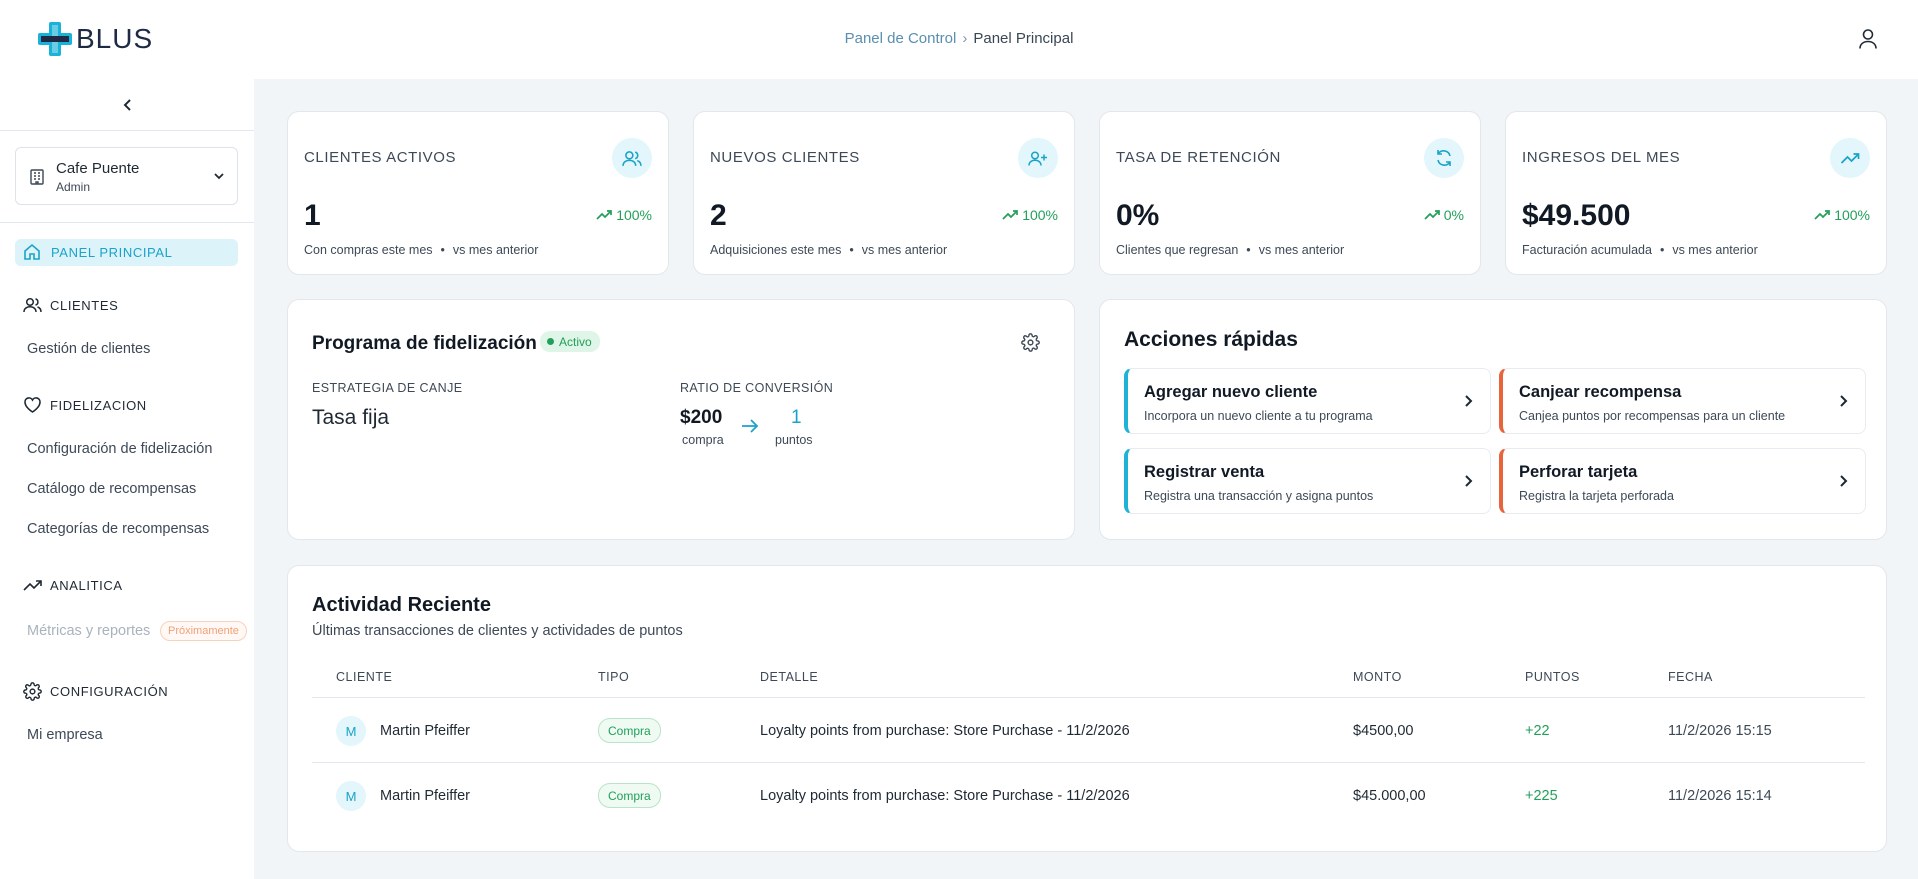 This screenshot has height=879, width=1918. I want to click on user-icon, so click(1868, 39).